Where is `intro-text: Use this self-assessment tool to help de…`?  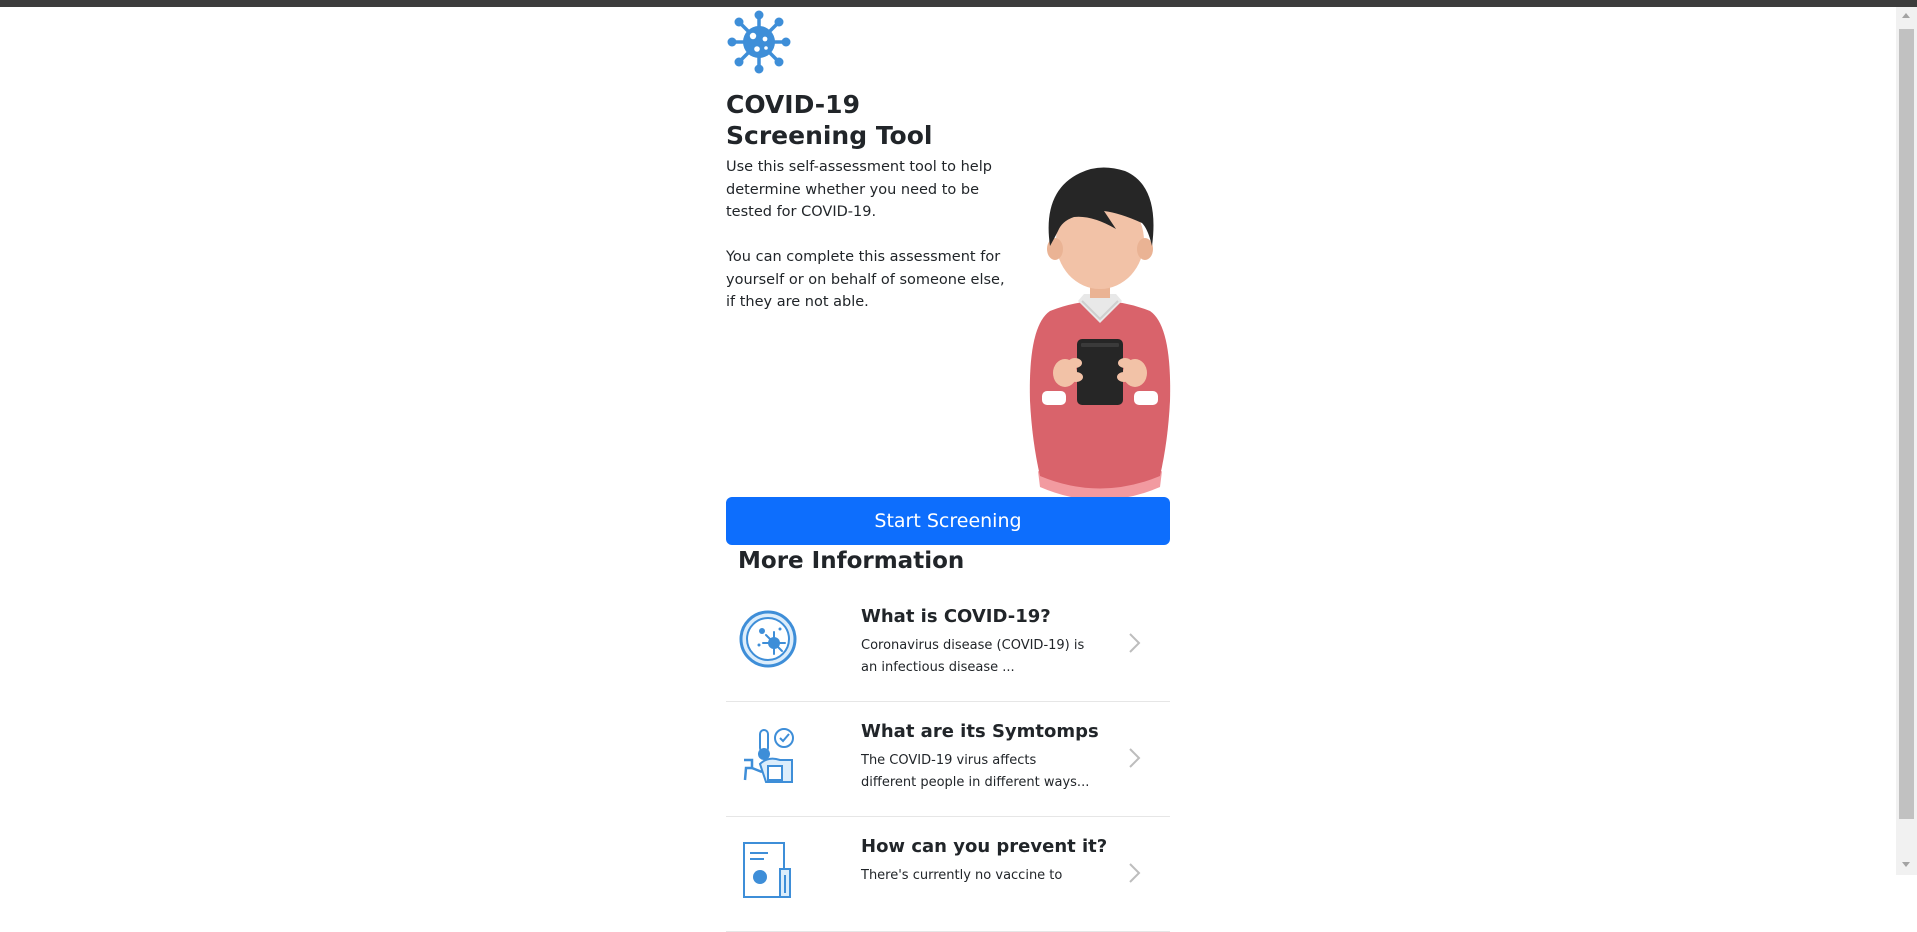 intro-text: Use this self-assessment tool to help de… is located at coordinates (871, 246).